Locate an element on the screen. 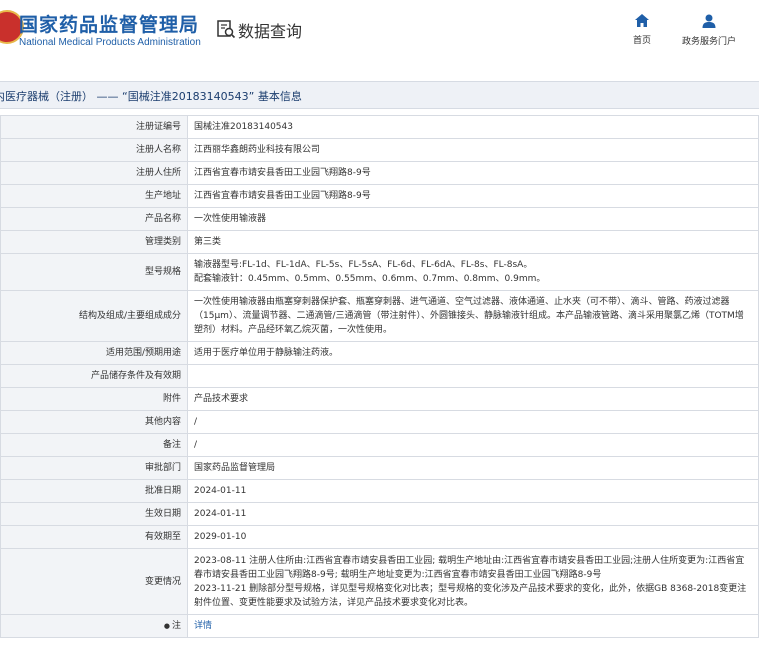  row-value: 2029-01-10 is located at coordinates (473, 537).